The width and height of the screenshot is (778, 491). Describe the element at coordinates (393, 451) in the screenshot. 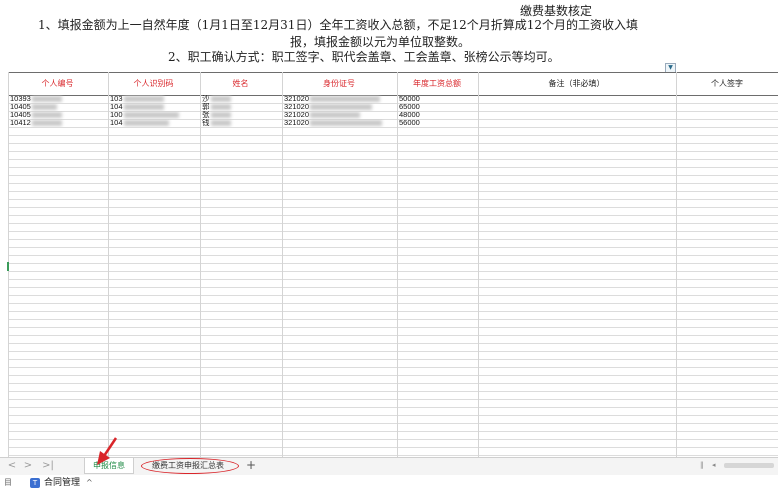

I see `empty-row` at that location.